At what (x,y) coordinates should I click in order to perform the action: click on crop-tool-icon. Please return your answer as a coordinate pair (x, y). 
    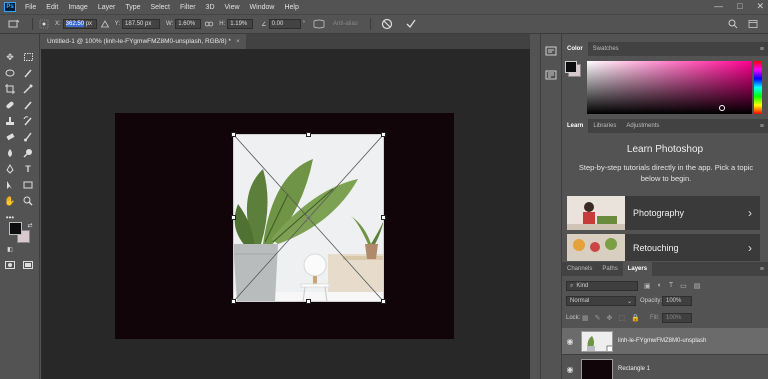
    Looking at the image, I should click on (10, 89).